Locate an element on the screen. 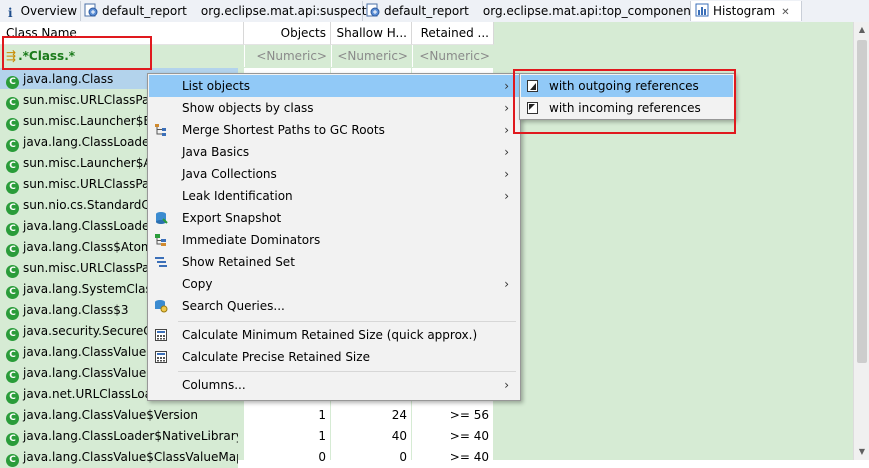 Image resolution: width=869 pixels, height=468 pixels. class-name-filter: ⇶ .*Class.* is located at coordinates (119, 56).